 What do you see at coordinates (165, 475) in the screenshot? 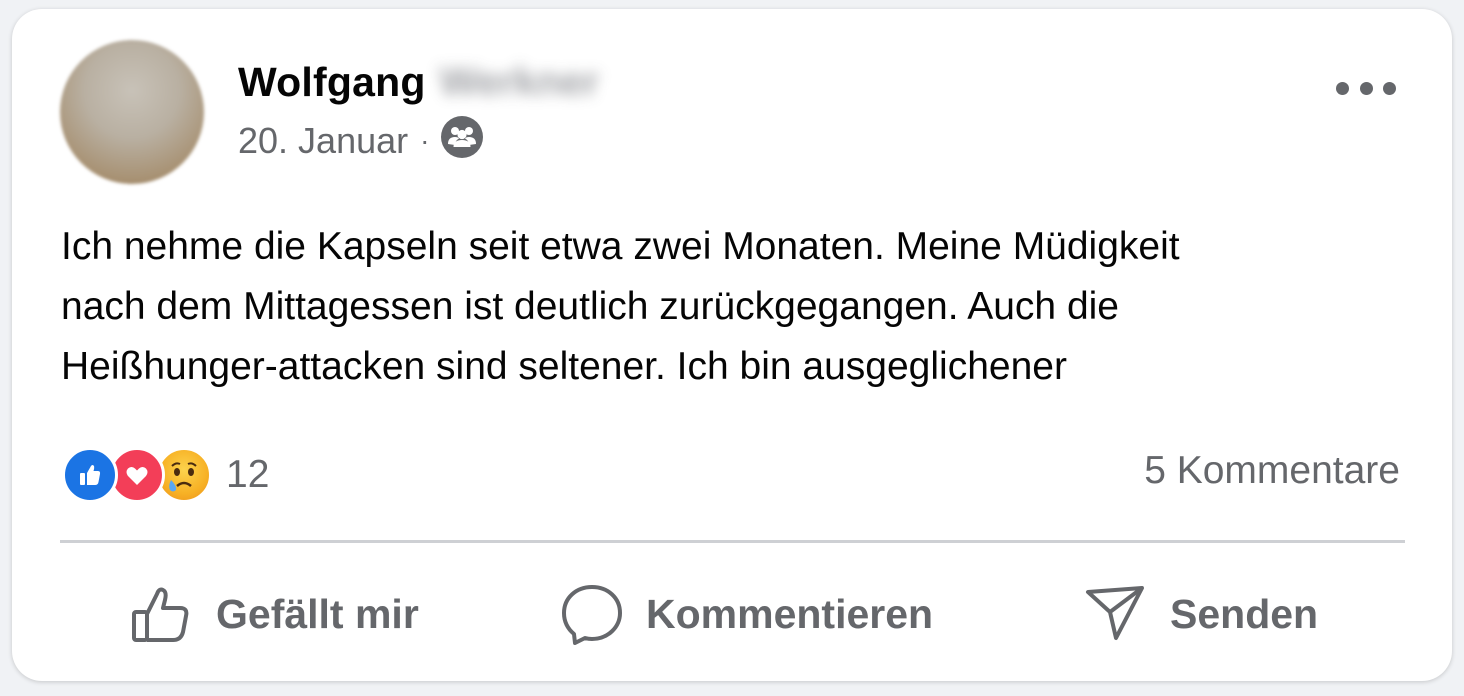
I see `reaction-summary: 12` at bounding box center [165, 475].